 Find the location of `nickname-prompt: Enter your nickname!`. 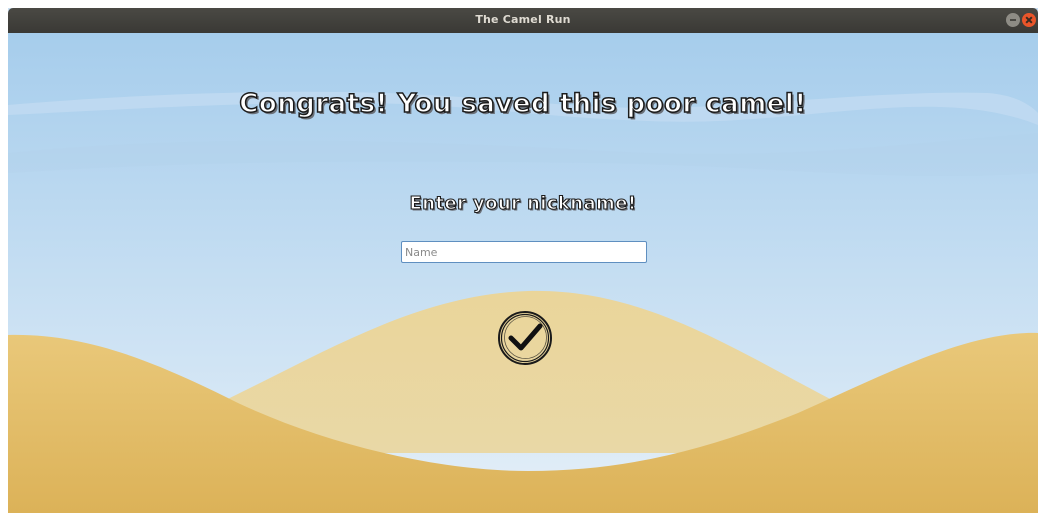

nickname-prompt: Enter your nickname! is located at coordinates (523, 203).